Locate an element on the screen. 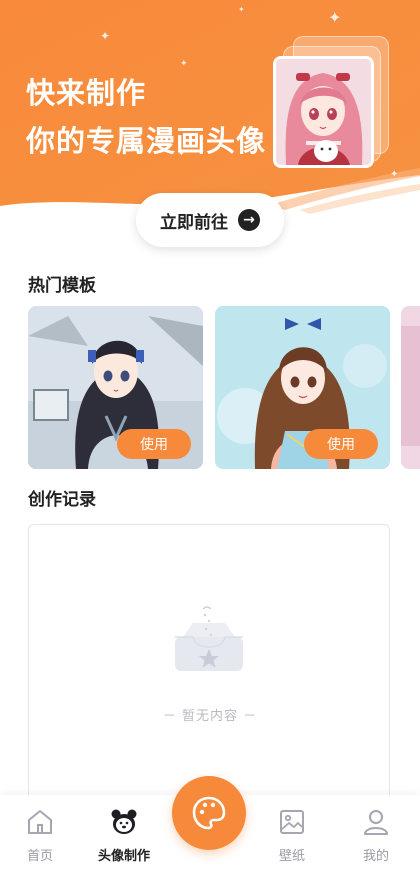  tab-home: 首页 is located at coordinates (40, 835).